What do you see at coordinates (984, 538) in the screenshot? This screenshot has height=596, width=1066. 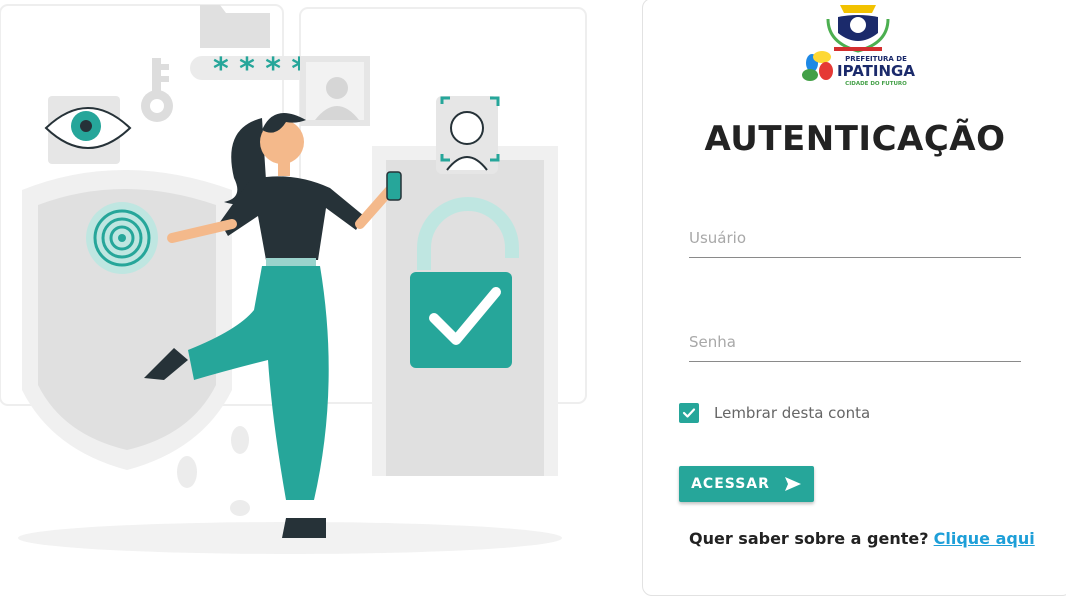 I see `about-link: Clique aqui` at bounding box center [984, 538].